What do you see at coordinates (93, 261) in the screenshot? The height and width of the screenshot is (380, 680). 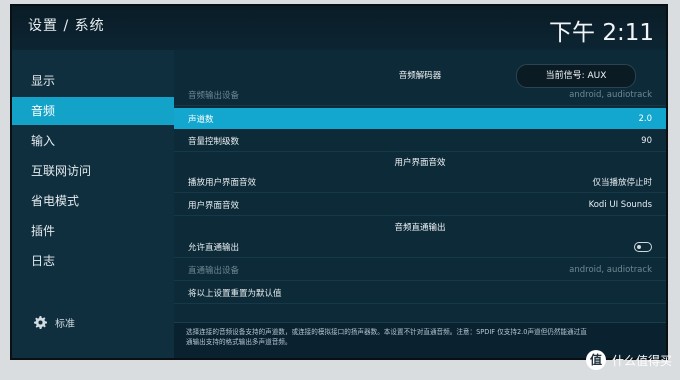 I see `sidebar-item-logging: 日志` at bounding box center [93, 261].